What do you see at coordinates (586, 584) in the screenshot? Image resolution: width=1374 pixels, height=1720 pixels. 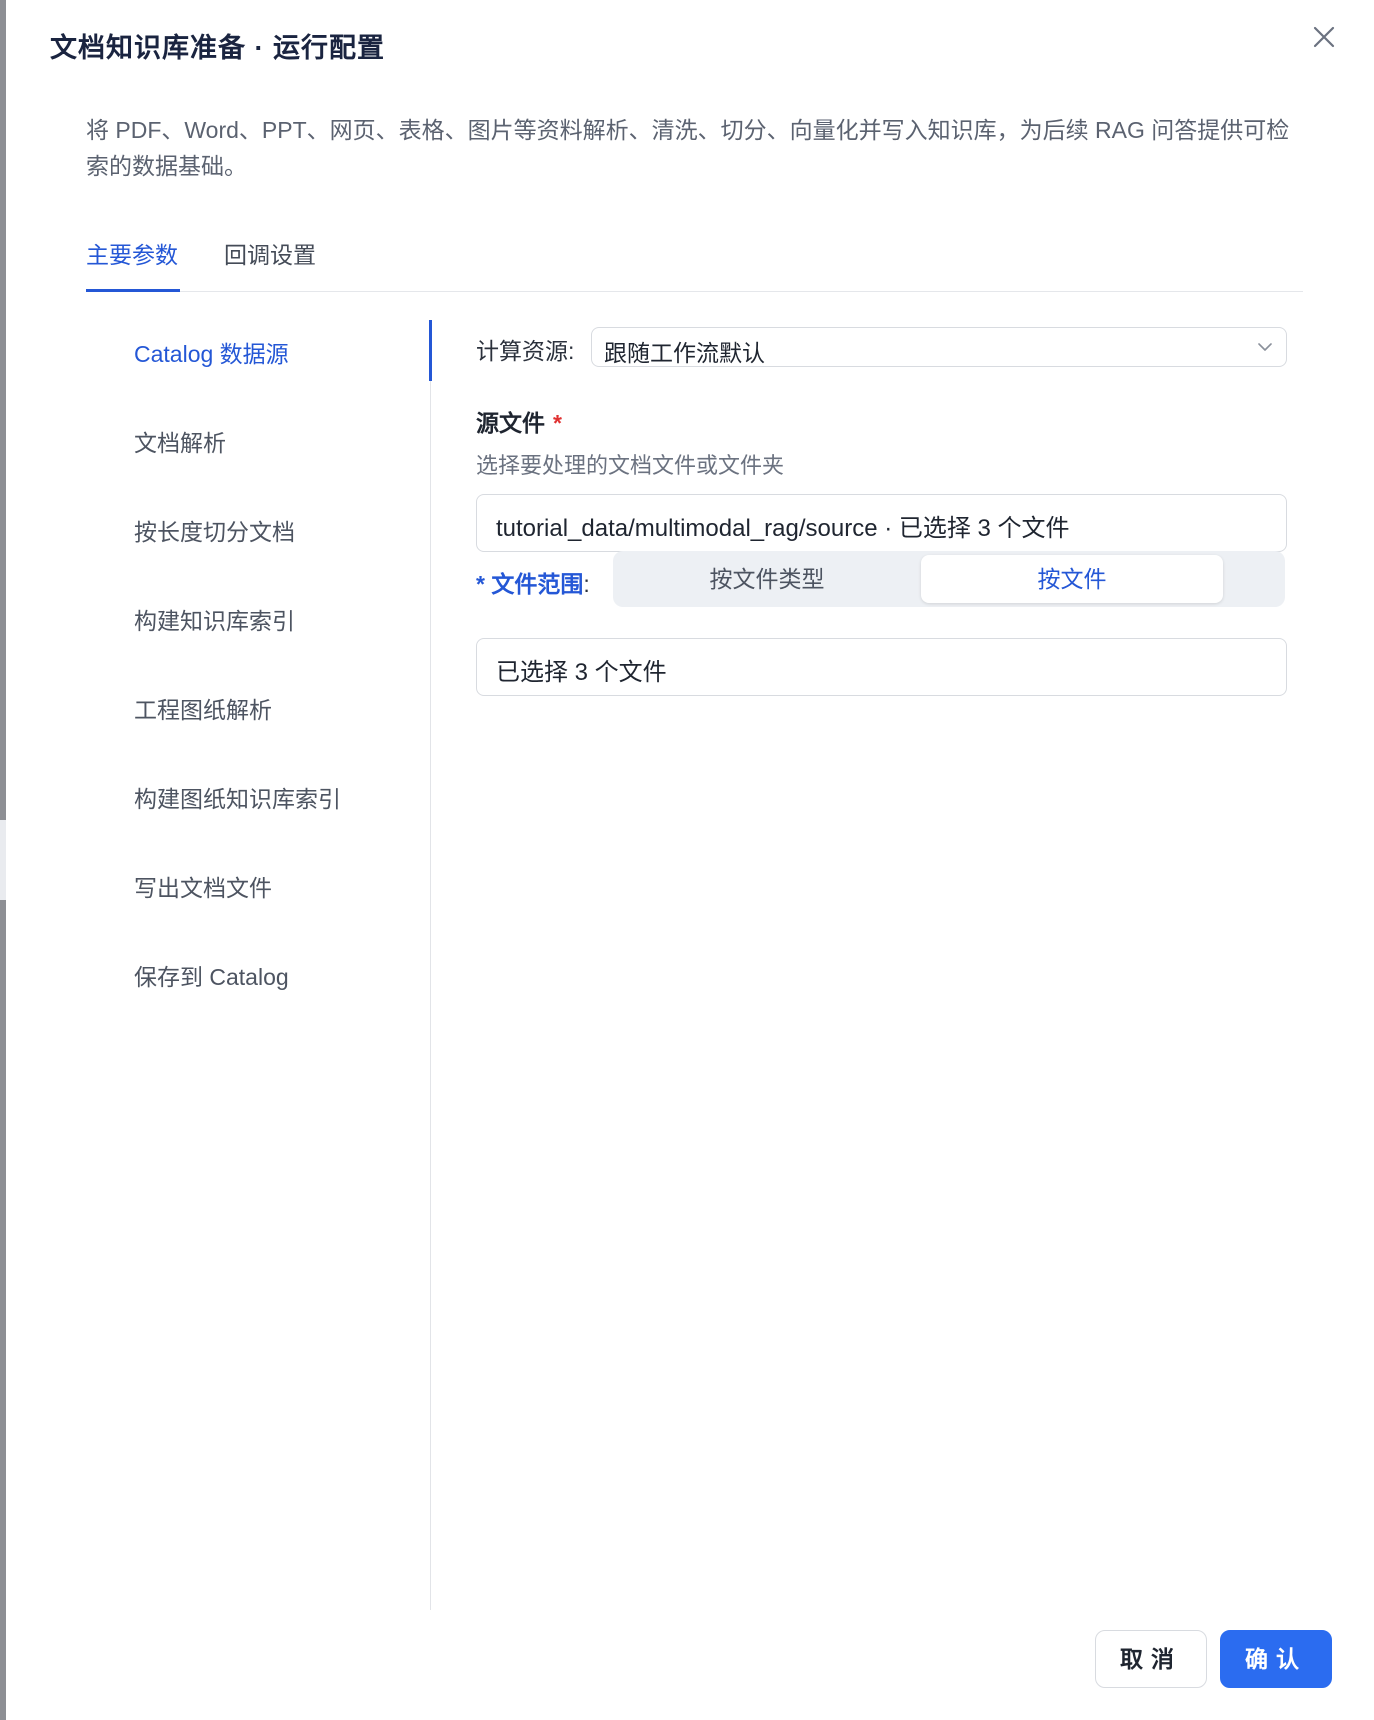 I see `file-scope-colon: :` at bounding box center [586, 584].